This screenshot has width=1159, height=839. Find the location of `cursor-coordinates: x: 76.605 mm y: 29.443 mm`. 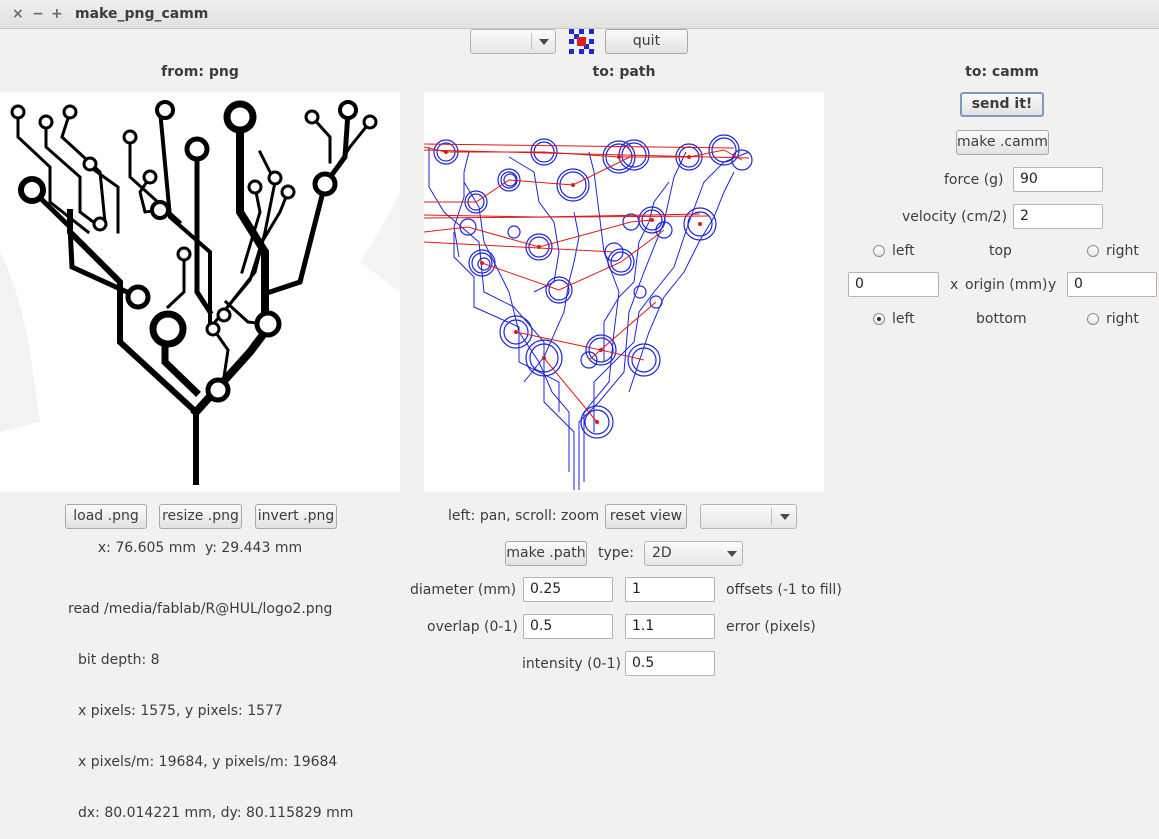

cursor-coordinates: x: 76.605 mm y: 29.443 mm is located at coordinates (200, 548).